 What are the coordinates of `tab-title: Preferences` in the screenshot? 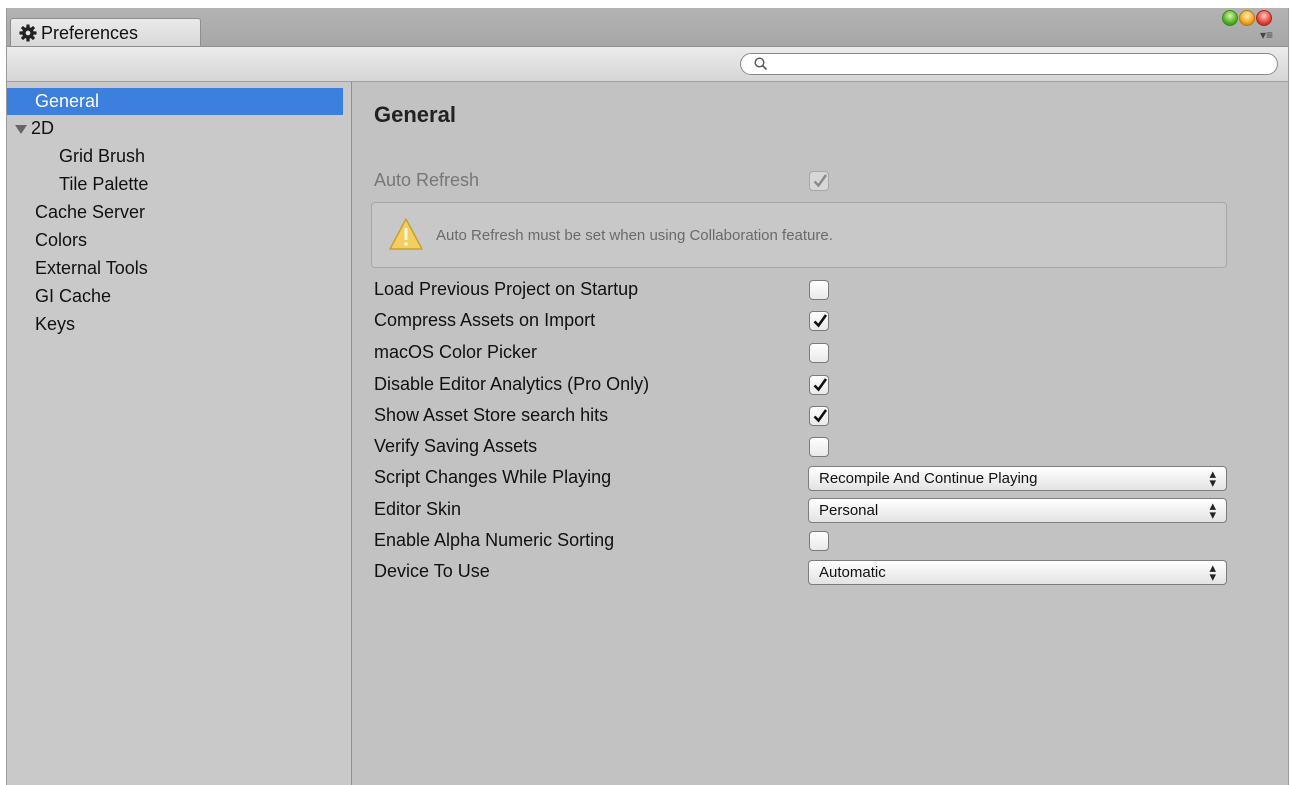 It's located at (90, 33).